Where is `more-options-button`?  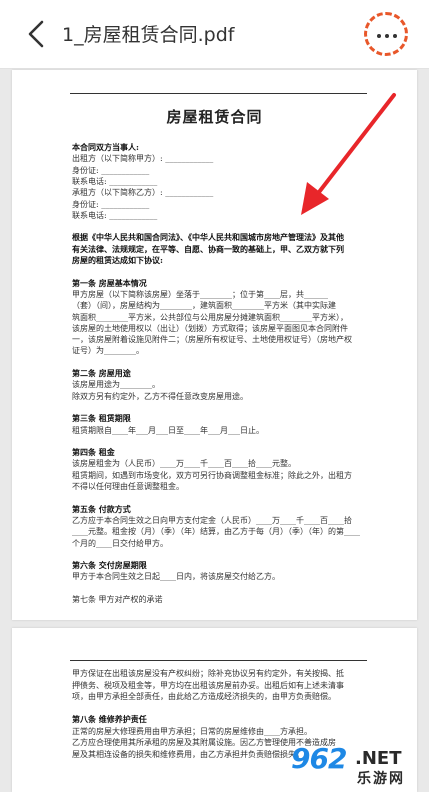 more-options-button is located at coordinates (386, 34).